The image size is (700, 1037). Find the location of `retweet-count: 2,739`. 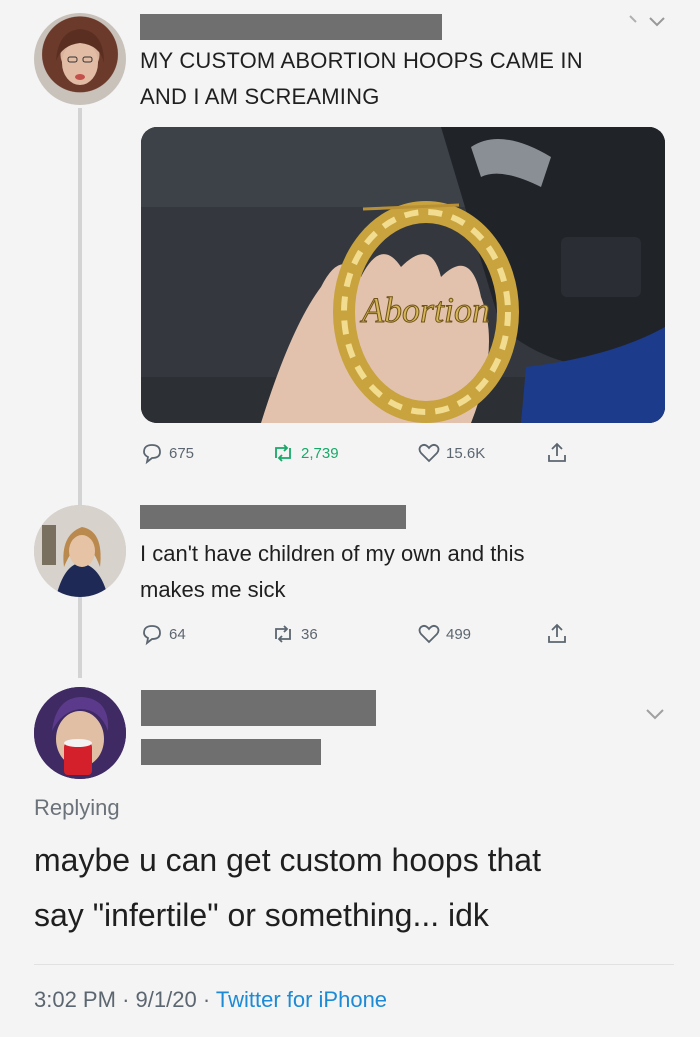

retweet-count: 2,739 is located at coordinates (320, 453).